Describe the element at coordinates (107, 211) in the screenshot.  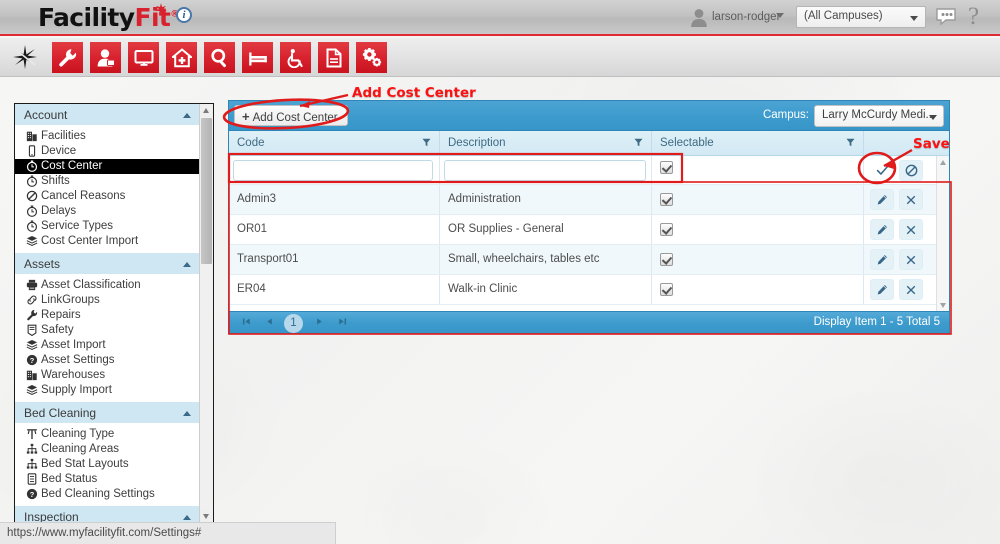
I see `sidebar-item-delays: Delays` at that location.